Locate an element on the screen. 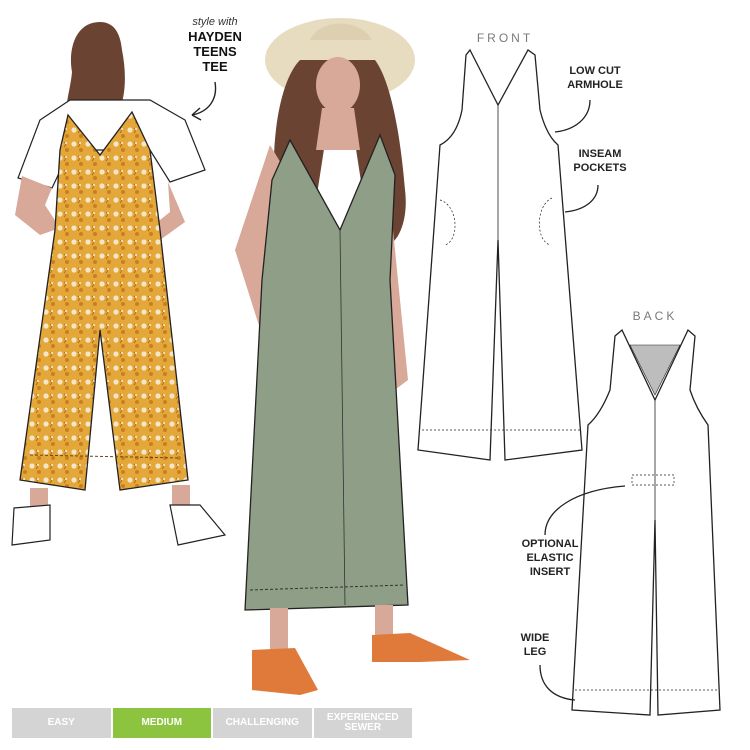 The height and width of the screenshot is (750, 750). difficulty-medium: MEDIUM is located at coordinates (161, 723).